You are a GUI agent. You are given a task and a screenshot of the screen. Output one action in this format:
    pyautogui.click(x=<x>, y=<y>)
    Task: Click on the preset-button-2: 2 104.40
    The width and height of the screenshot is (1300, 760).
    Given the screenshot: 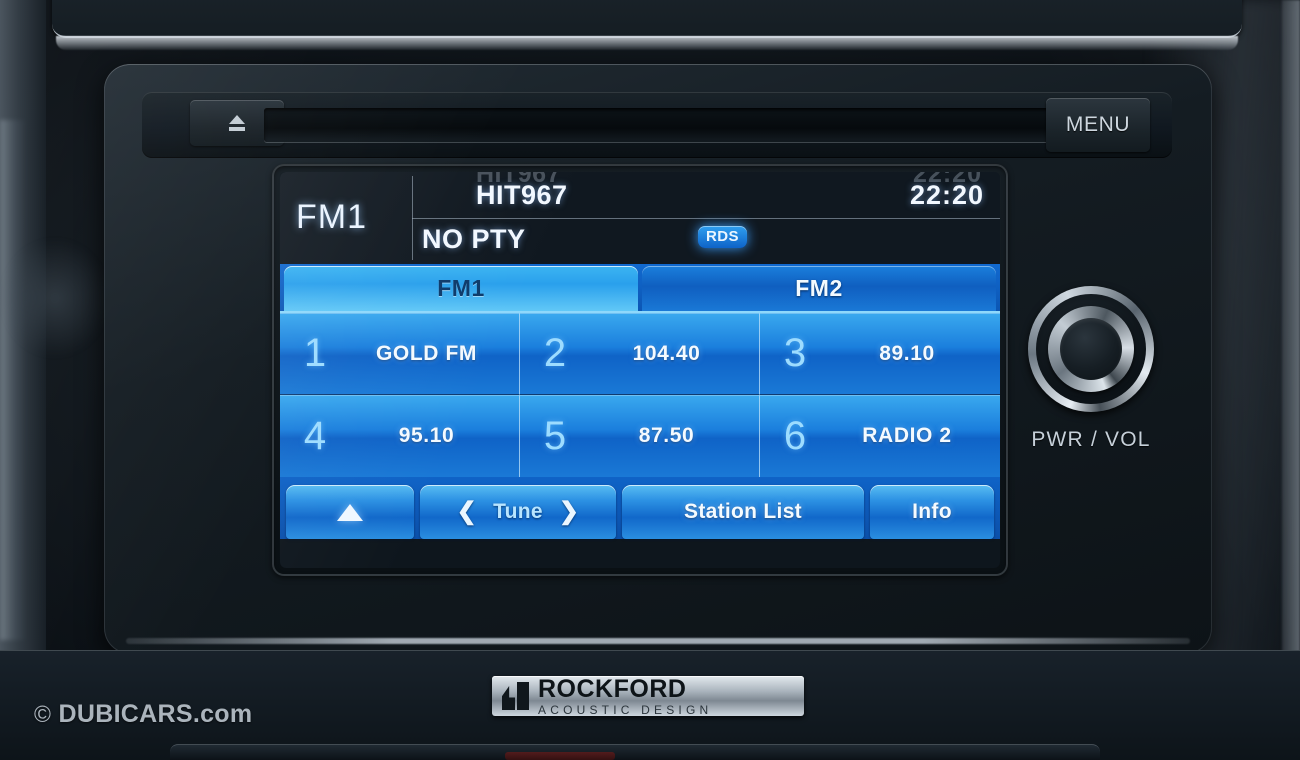 What is the action you would take?
    pyautogui.click(x=640, y=354)
    